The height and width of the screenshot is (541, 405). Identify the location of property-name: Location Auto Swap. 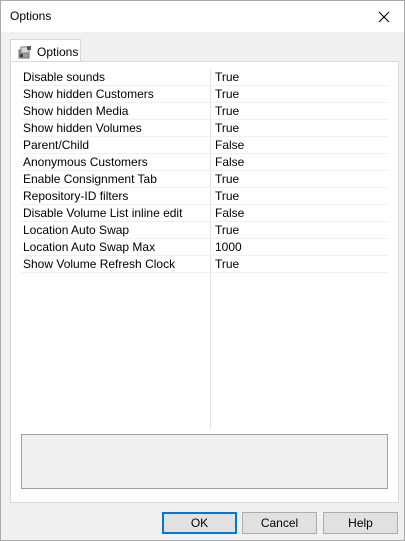
(76, 230).